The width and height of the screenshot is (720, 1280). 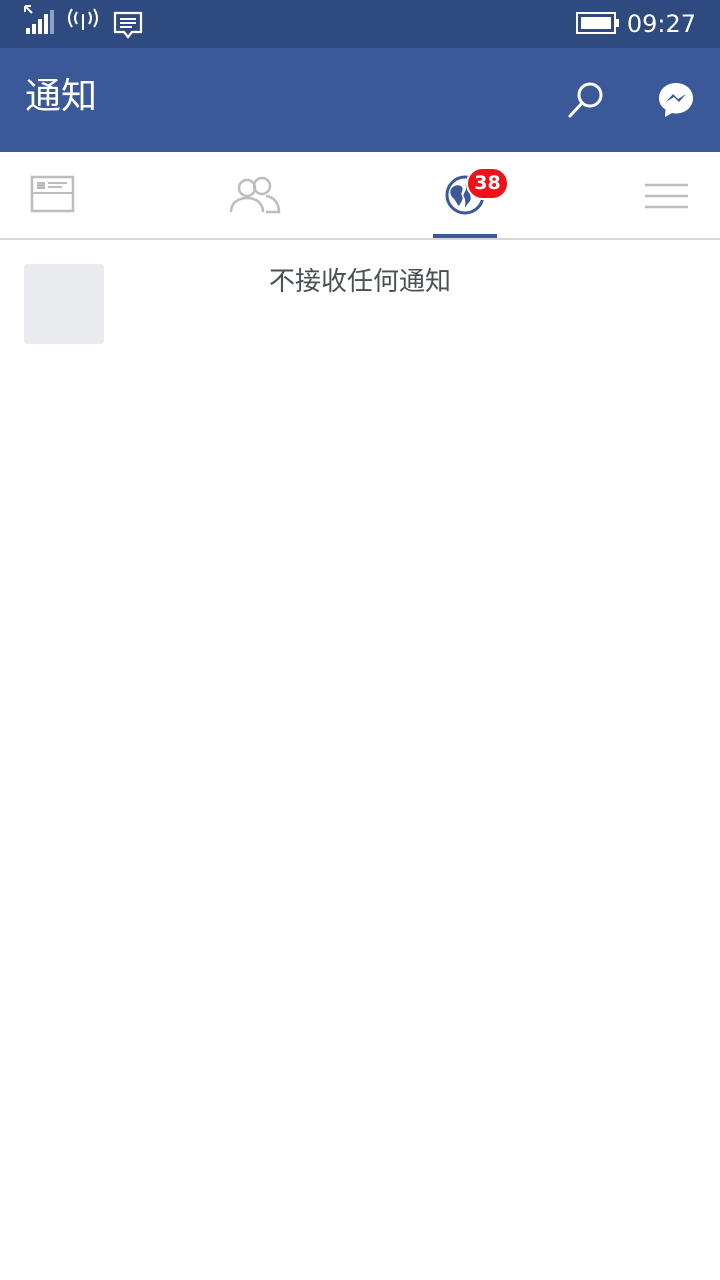 I want to click on search-icon, so click(x=585, y=100).